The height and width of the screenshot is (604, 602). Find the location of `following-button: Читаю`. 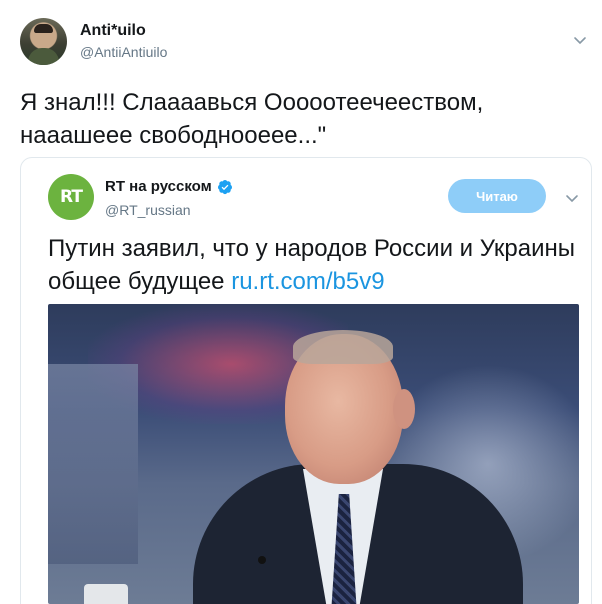

following-button: Читаю is located at coordinates (497, 196).